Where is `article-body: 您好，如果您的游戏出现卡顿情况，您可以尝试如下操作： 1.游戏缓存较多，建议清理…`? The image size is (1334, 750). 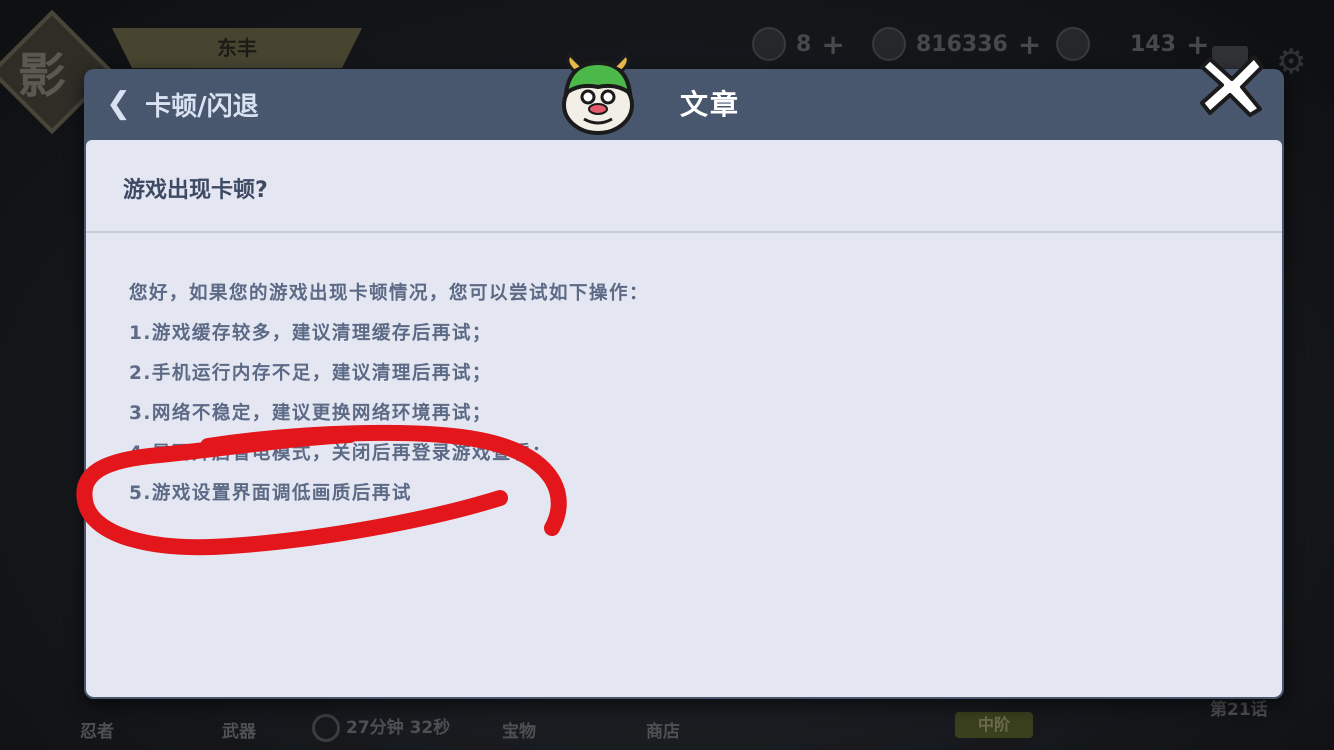
article-body: 您好，如果您的游戏出现卡顿情况，您可以尝试如下操作： 1.游戏缓存较多，建议清理… is located at coordinates (389, 394).